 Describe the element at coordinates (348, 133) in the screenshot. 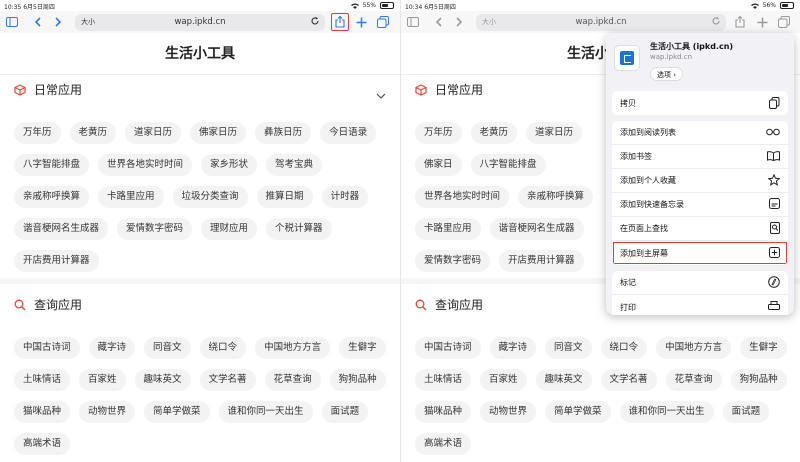

I see `tool-chip: 今日语录` at that location.